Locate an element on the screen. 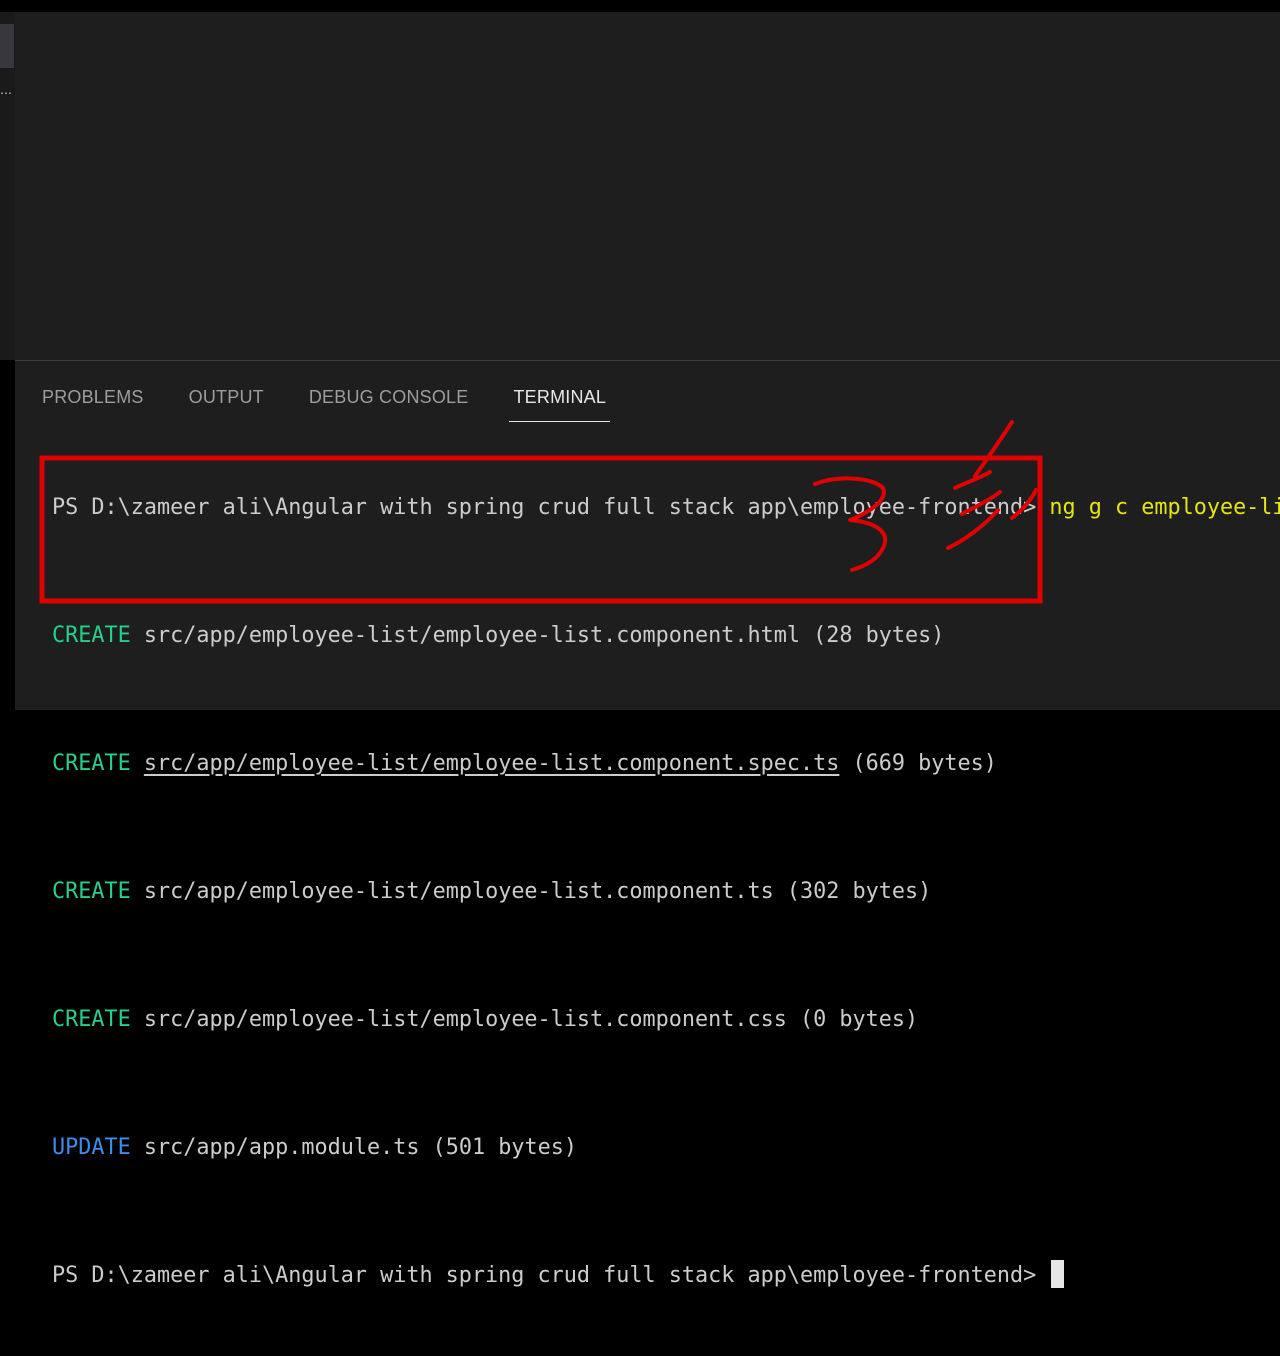  file-size: (501 bytes) is located at coordinates (504, 1147).